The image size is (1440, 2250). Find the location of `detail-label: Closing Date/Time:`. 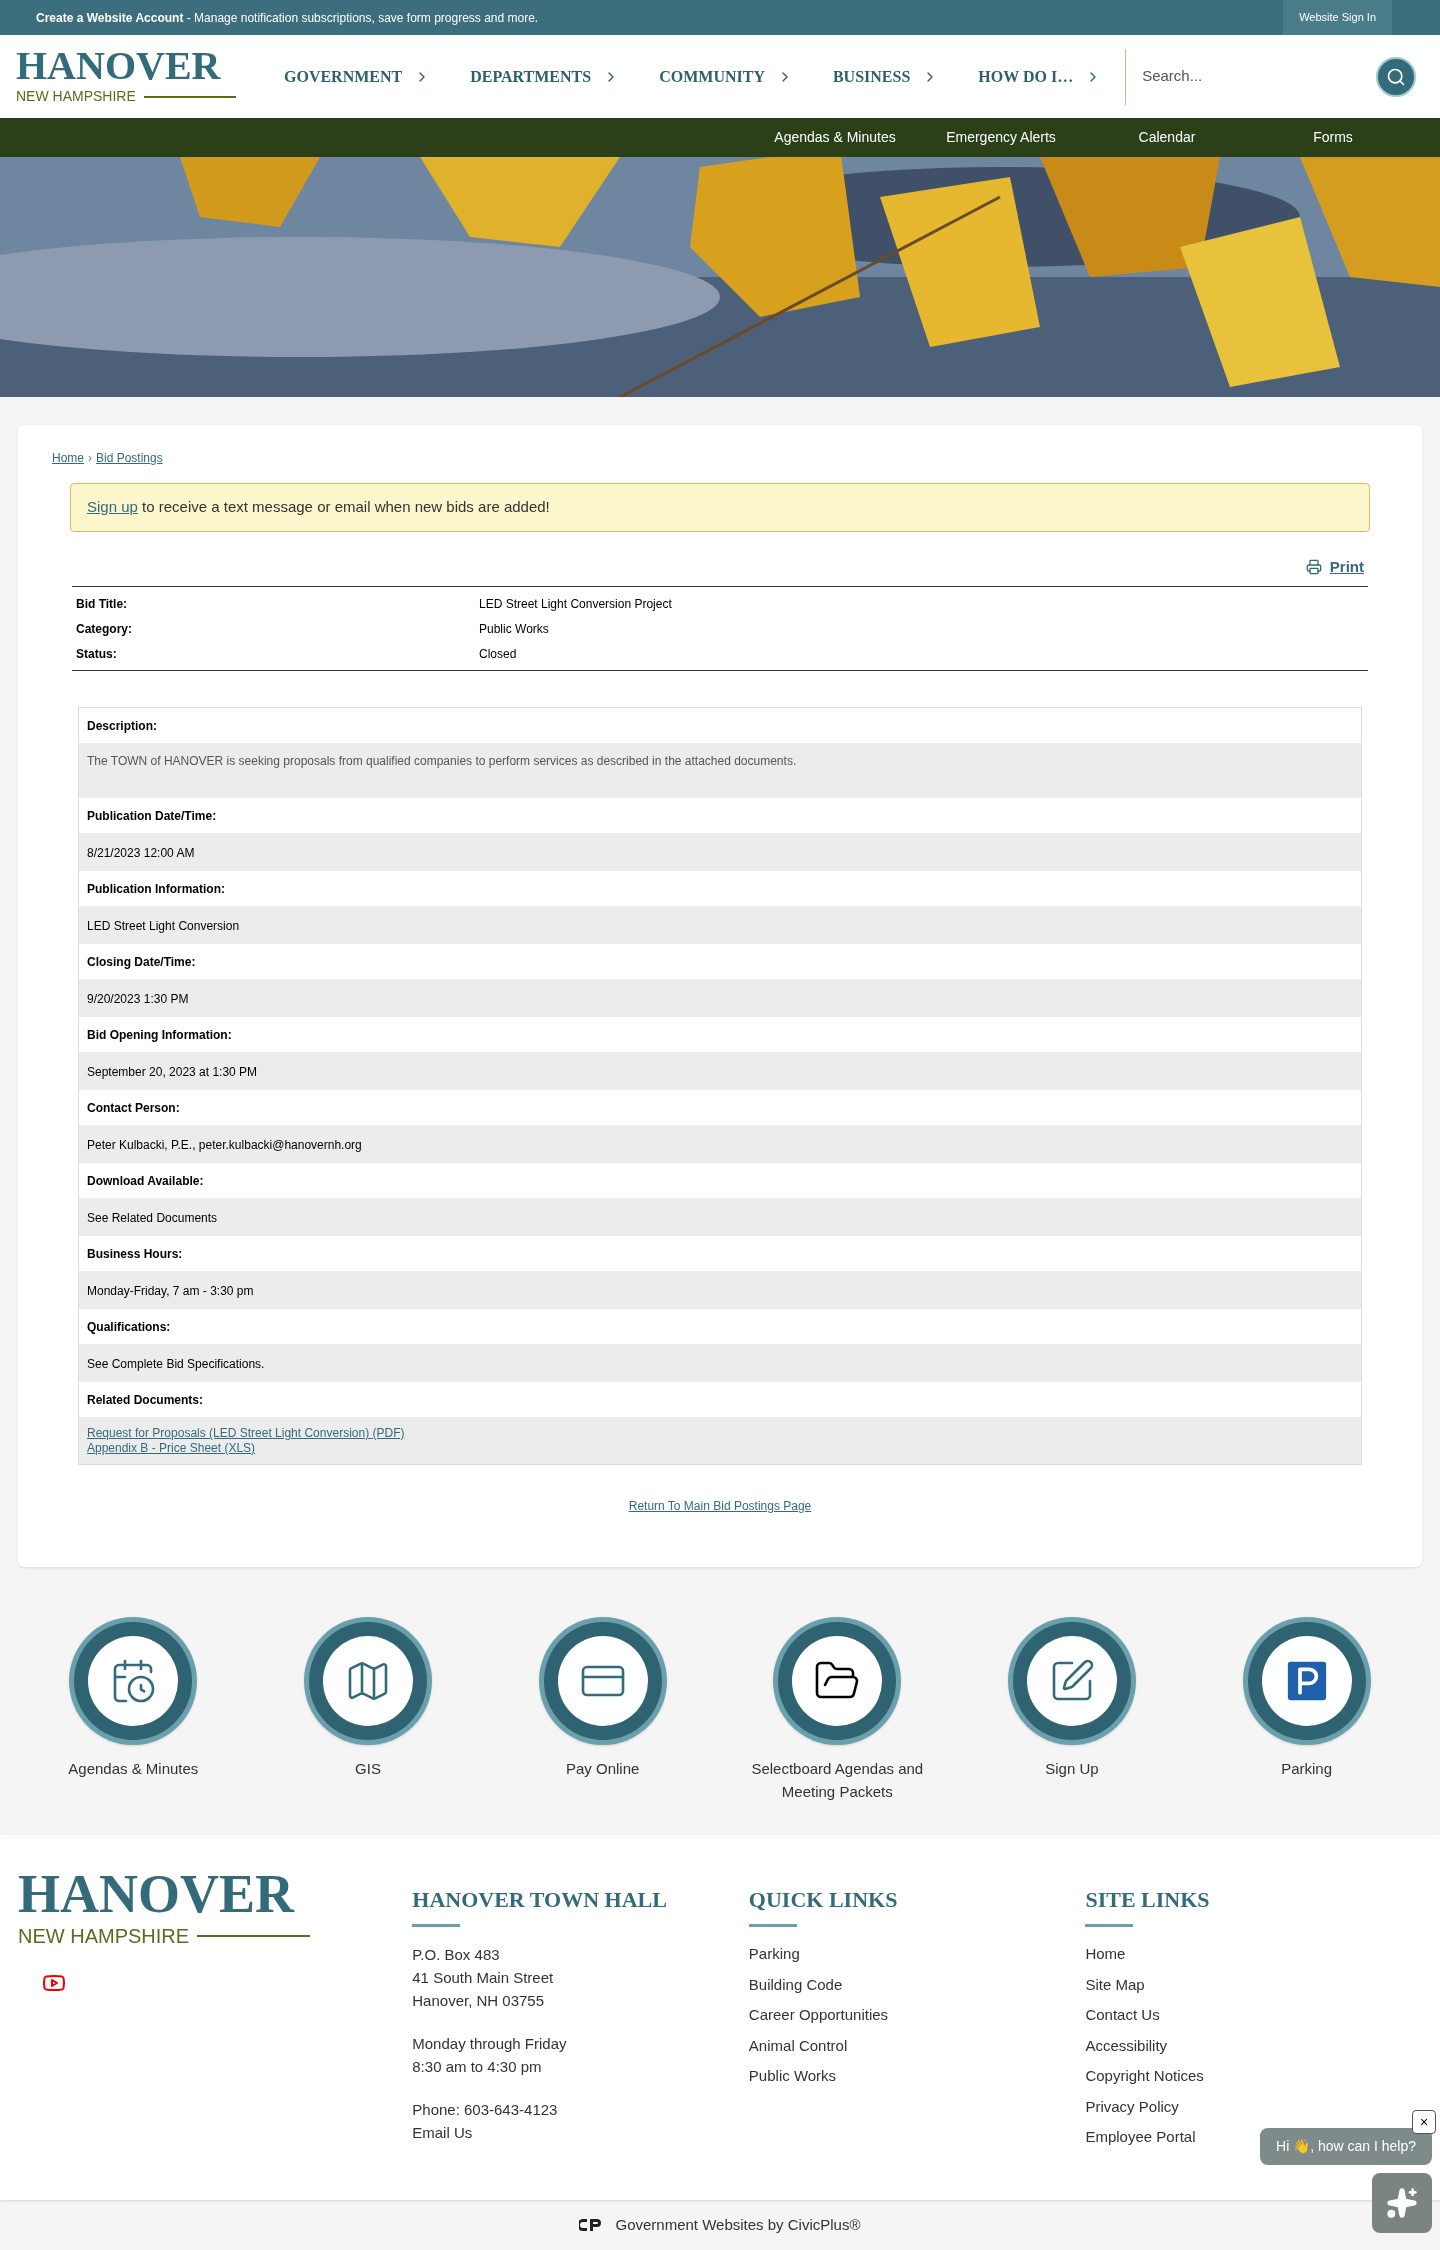

detail-label: Closing Date/Time: is located at coordinates (141, 962).